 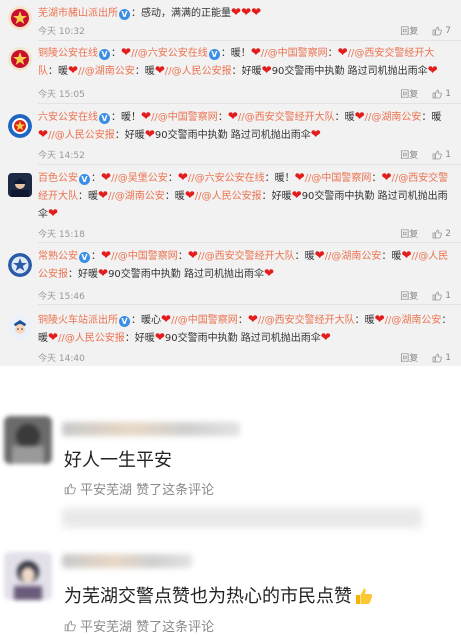 I want to click on comment-time: 今天 10:32, so click(x=61, y=32).